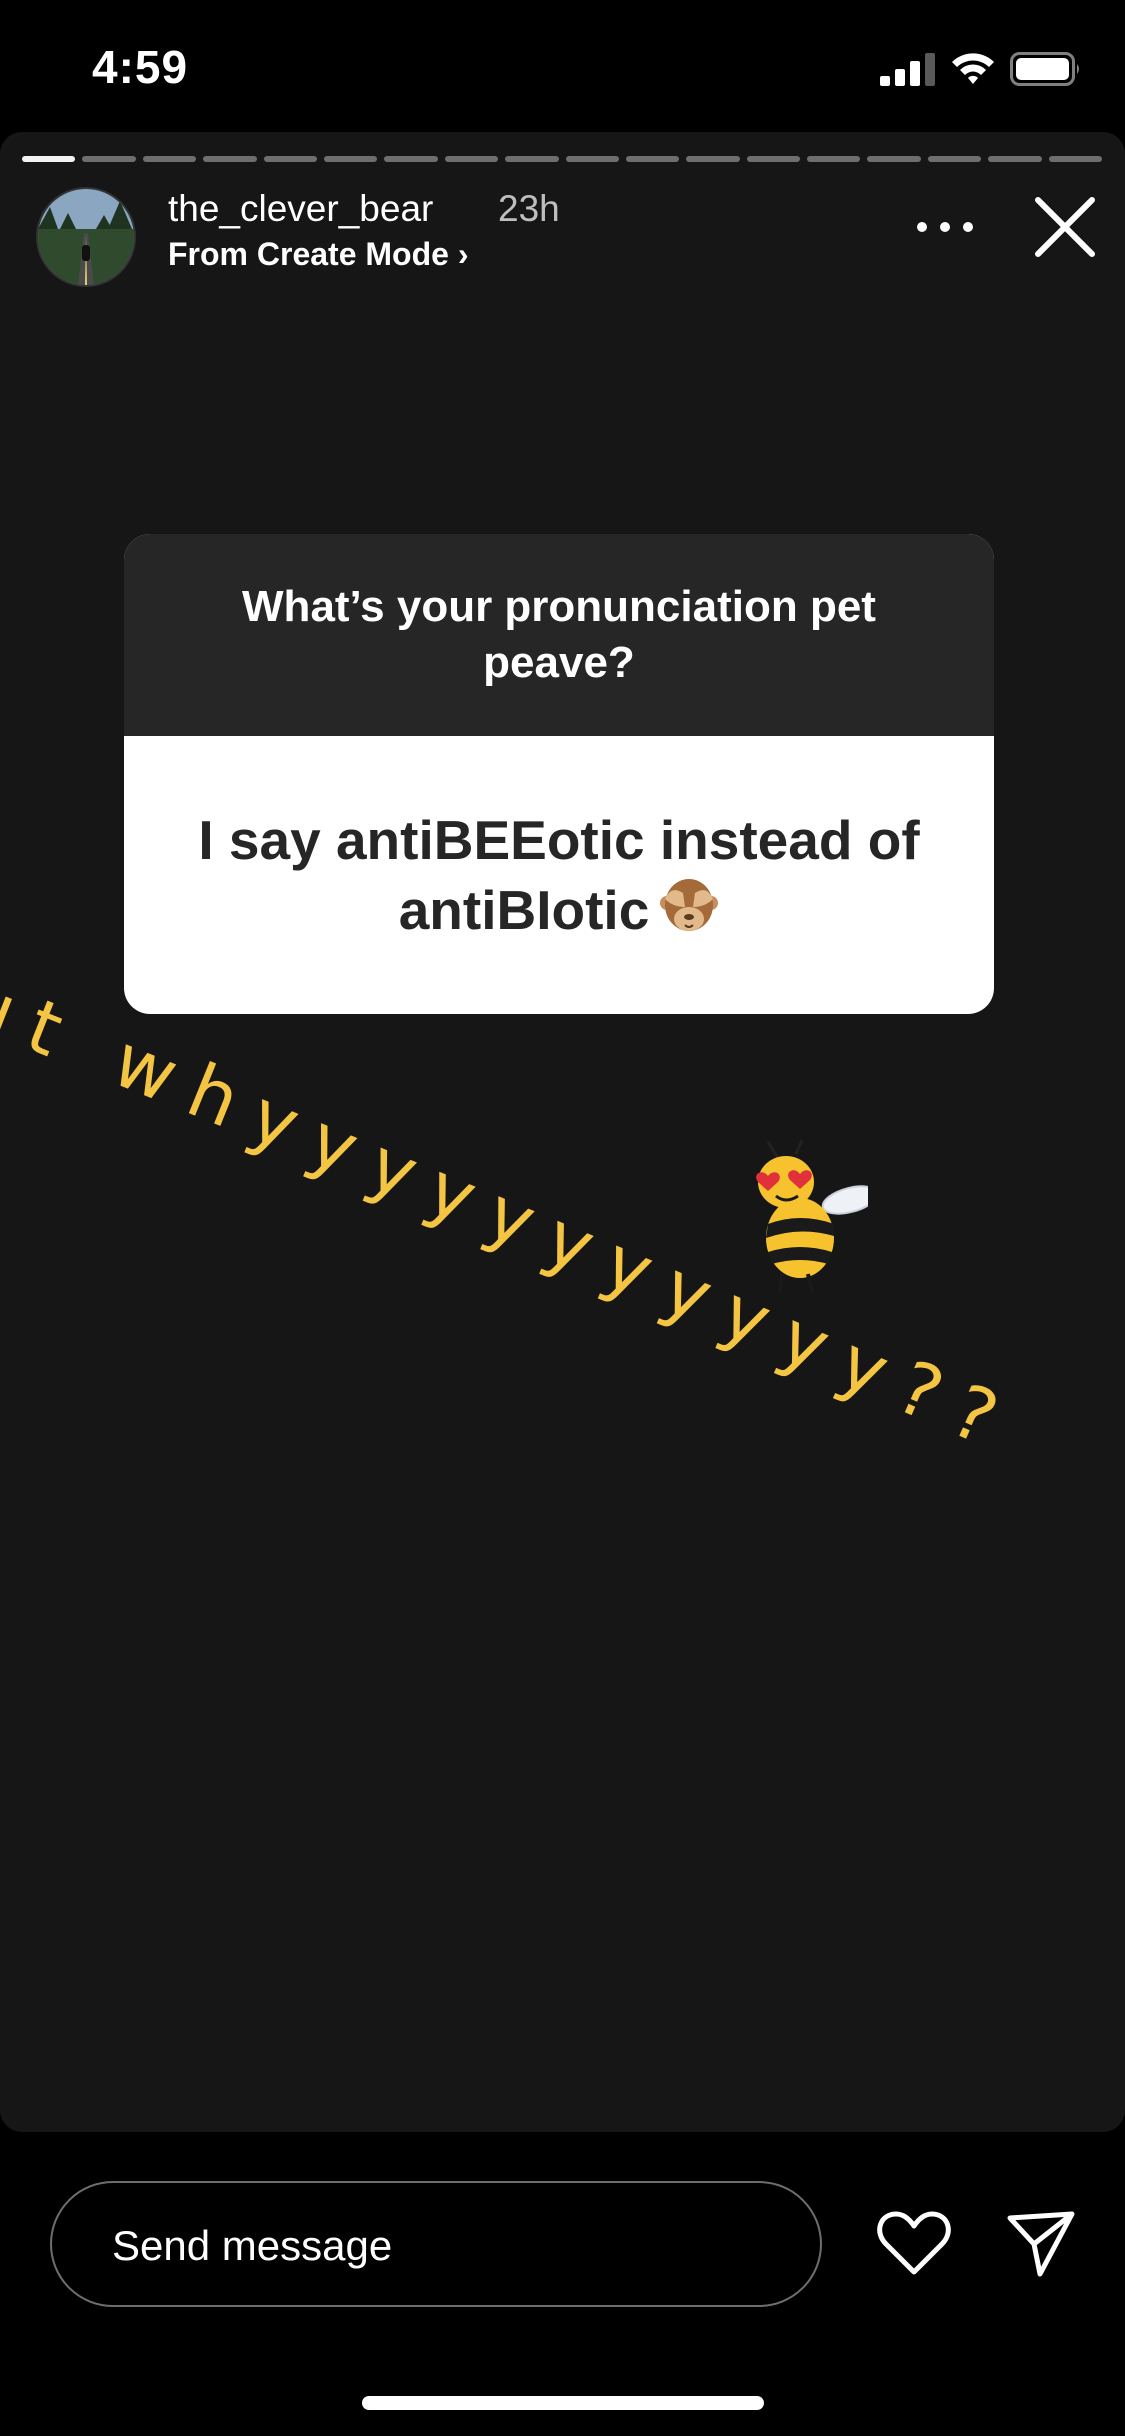  I want to click on wifi-icon, so click(973, 68).